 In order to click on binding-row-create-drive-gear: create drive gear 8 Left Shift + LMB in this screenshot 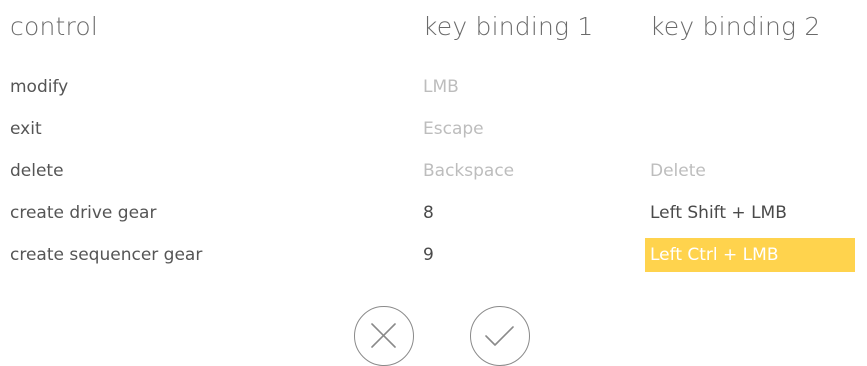, I will do `click(433, 217)`.